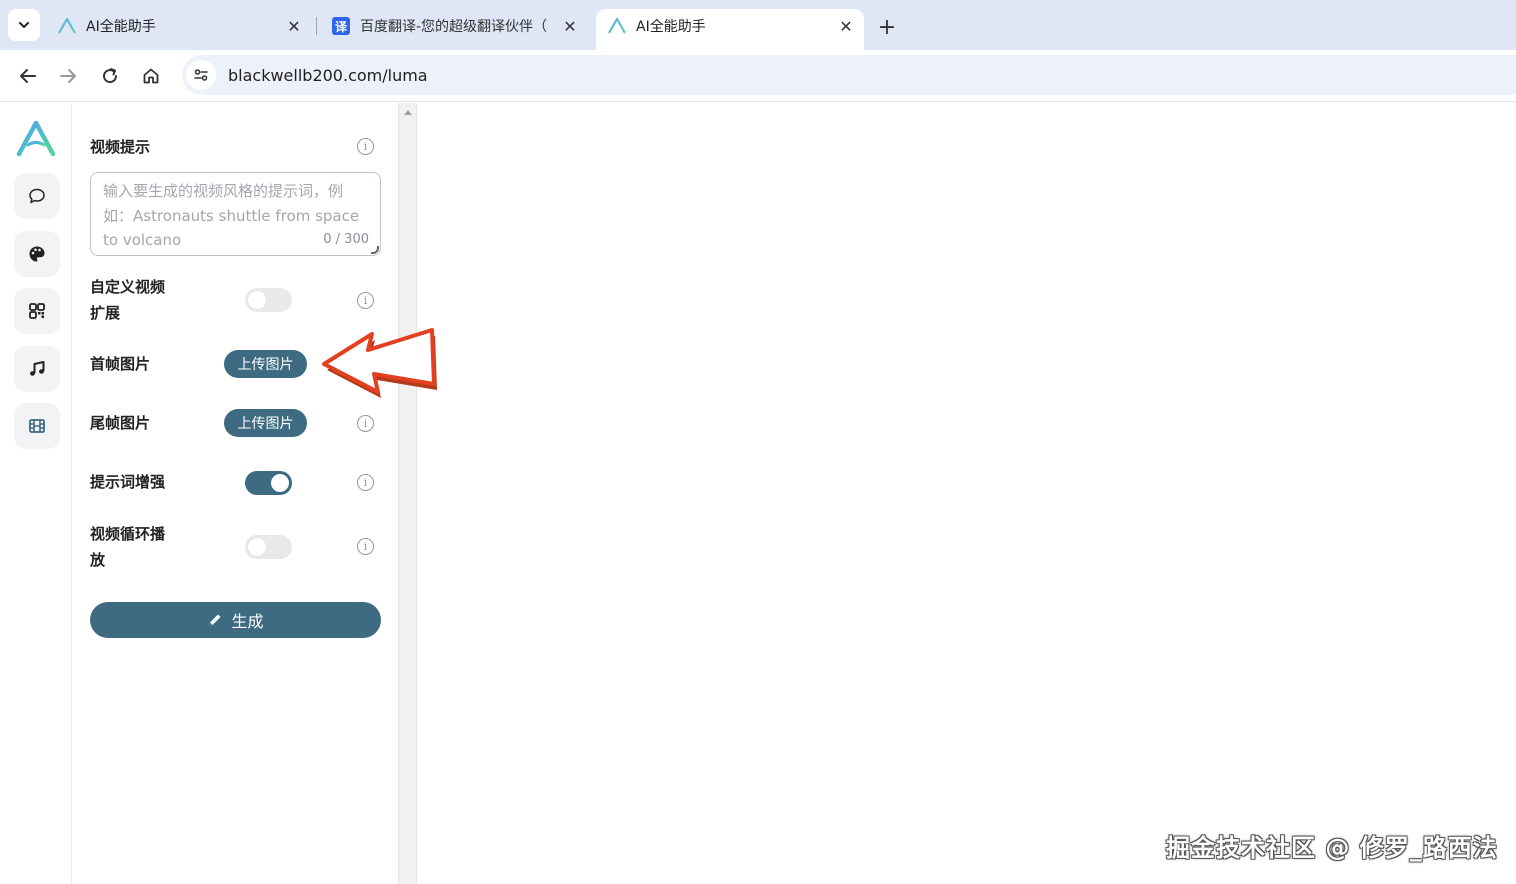  I want to click on sidebar-item-video, so click(37, 426).